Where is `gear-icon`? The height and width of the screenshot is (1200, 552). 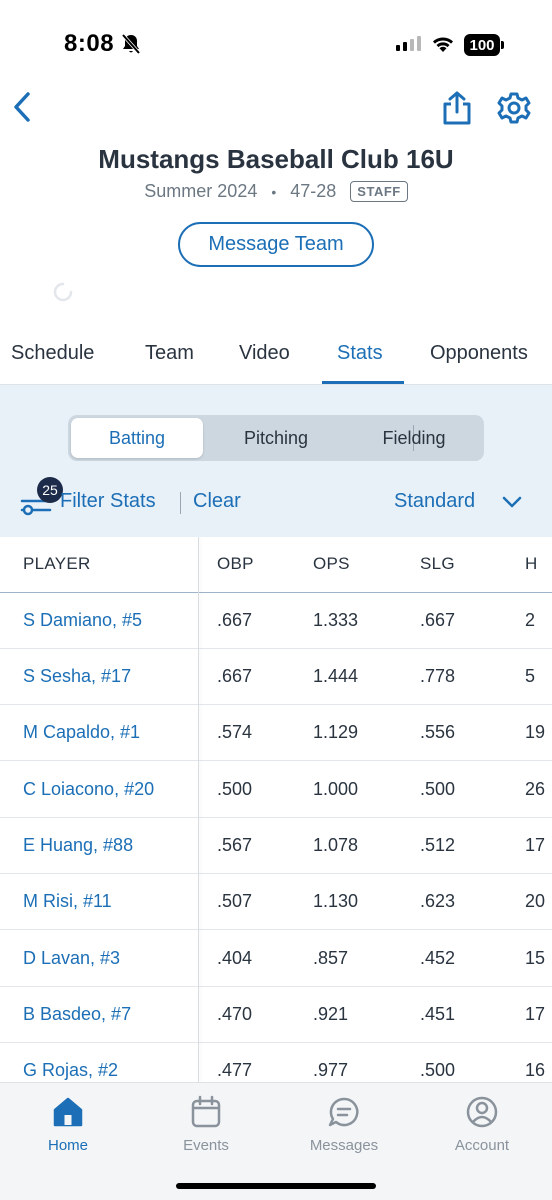
gear-icon is located at coordinates (514, 108).